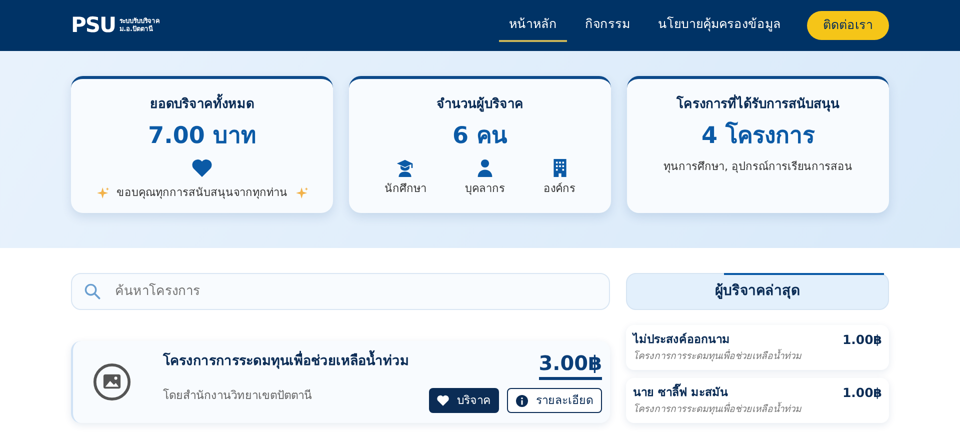  I want to click on contact-button: ติดต่อเรา, so click(848, 25).